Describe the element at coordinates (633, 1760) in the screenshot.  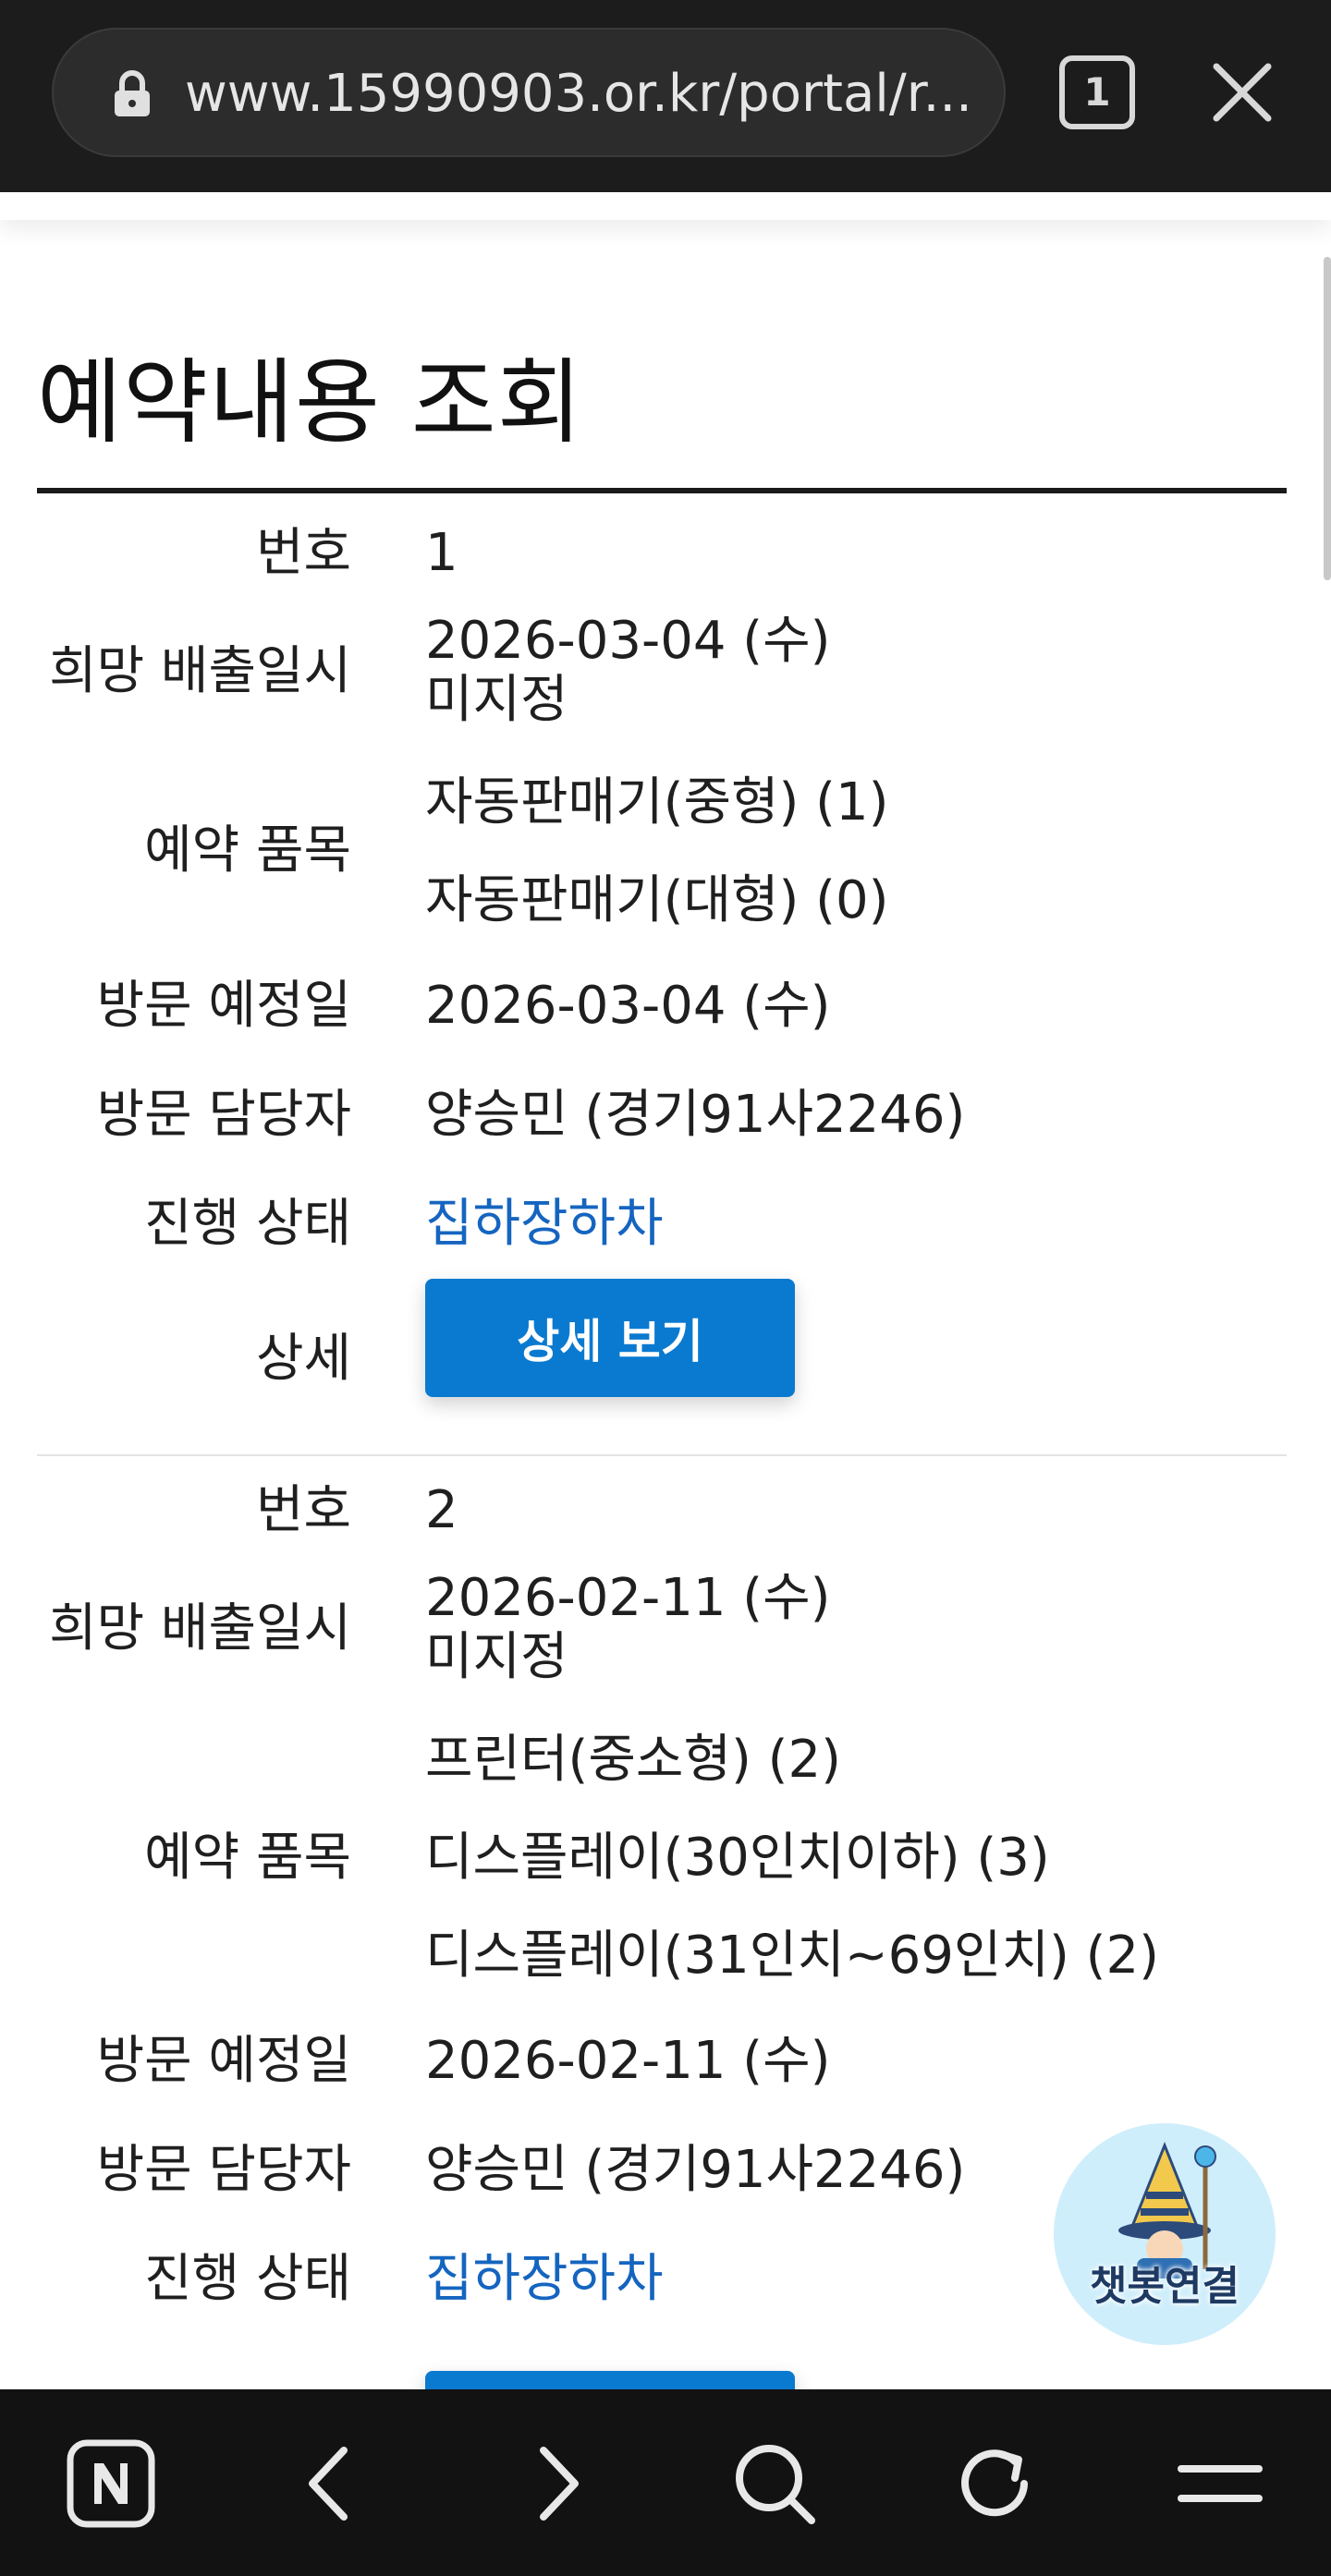
I see `item: 프린터(중소형) (2)` at that location.